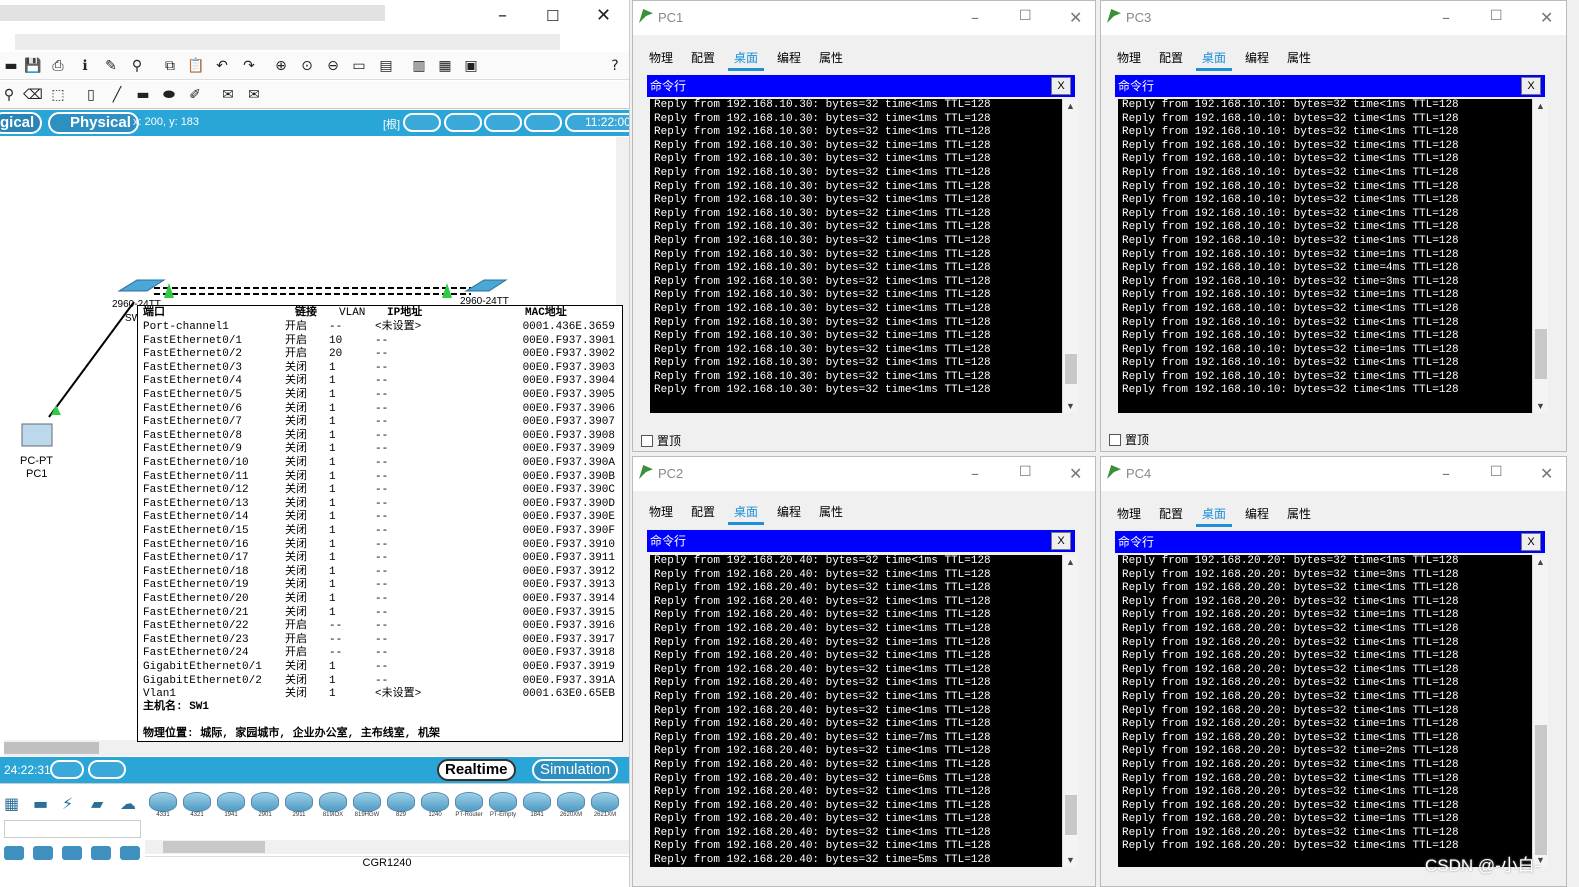  I want to click on drawing-palette-icon: ▭, so click(359, 65).